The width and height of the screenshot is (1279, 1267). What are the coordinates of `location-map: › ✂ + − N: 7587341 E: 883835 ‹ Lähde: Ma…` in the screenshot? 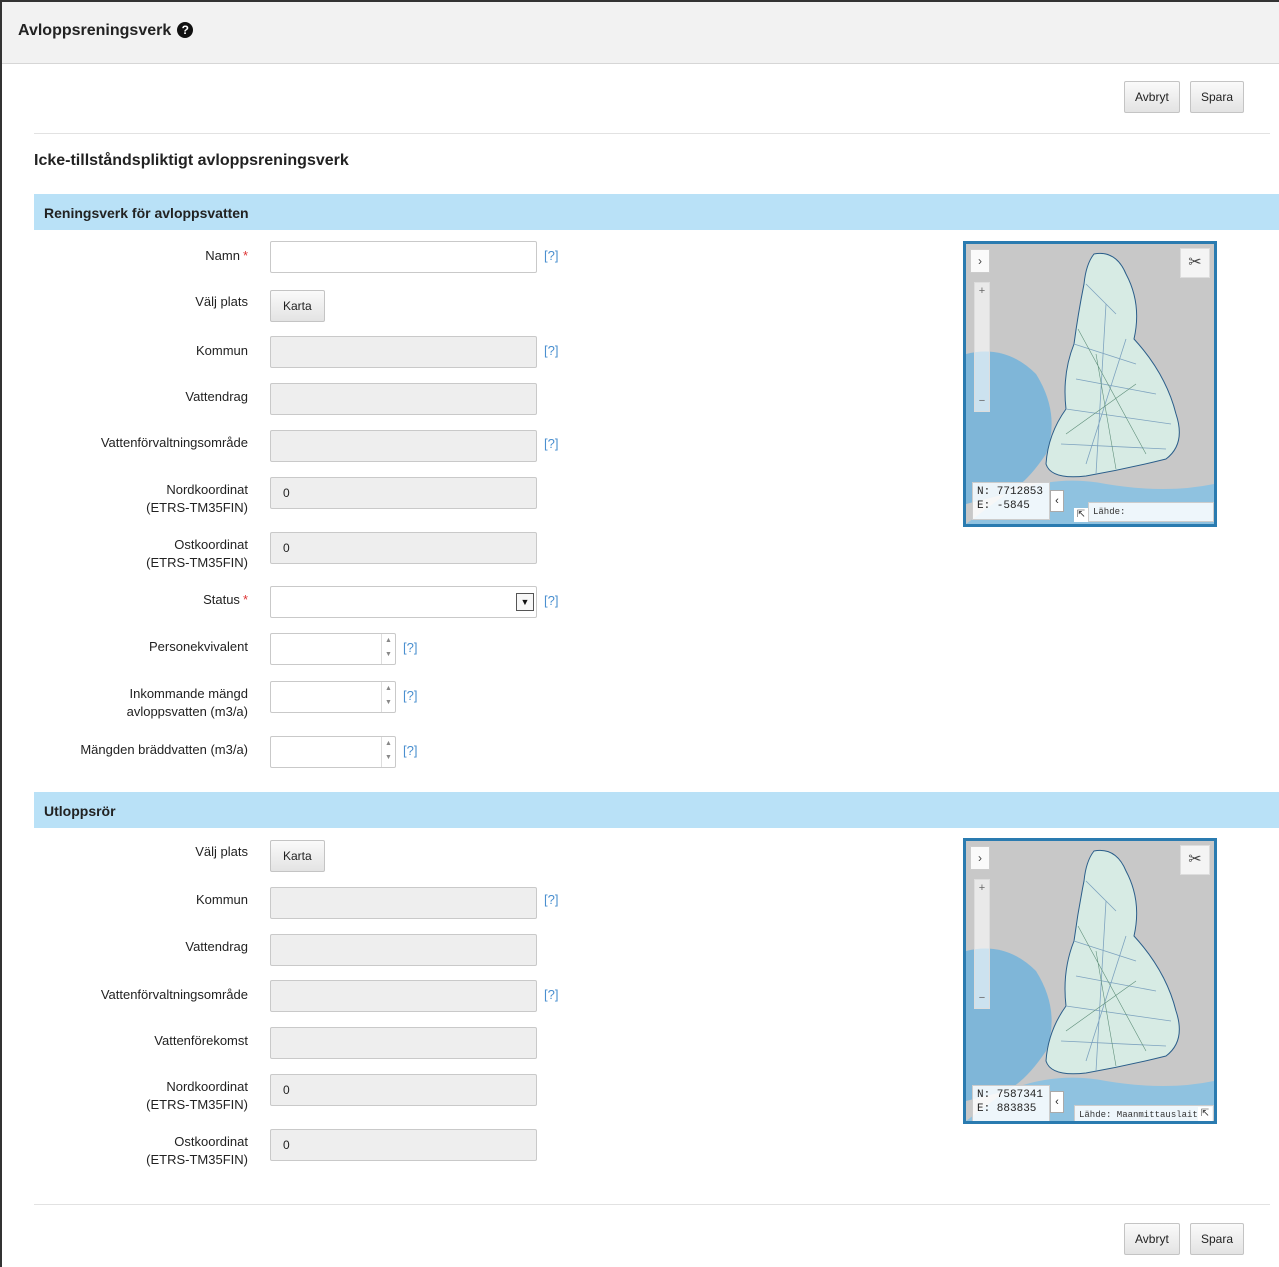 It's located at (1090, 981).